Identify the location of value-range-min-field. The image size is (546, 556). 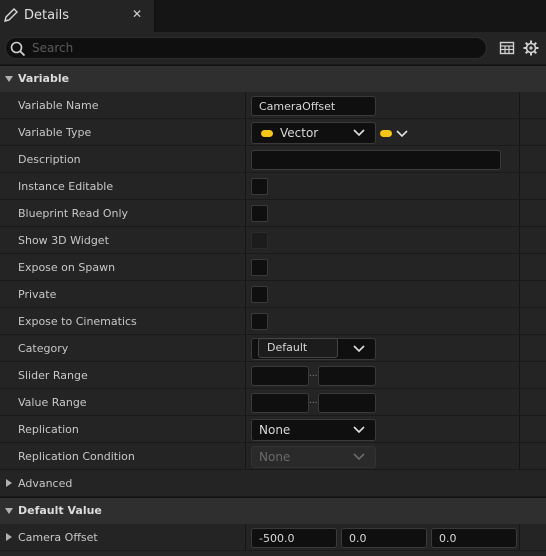
(280, 403).